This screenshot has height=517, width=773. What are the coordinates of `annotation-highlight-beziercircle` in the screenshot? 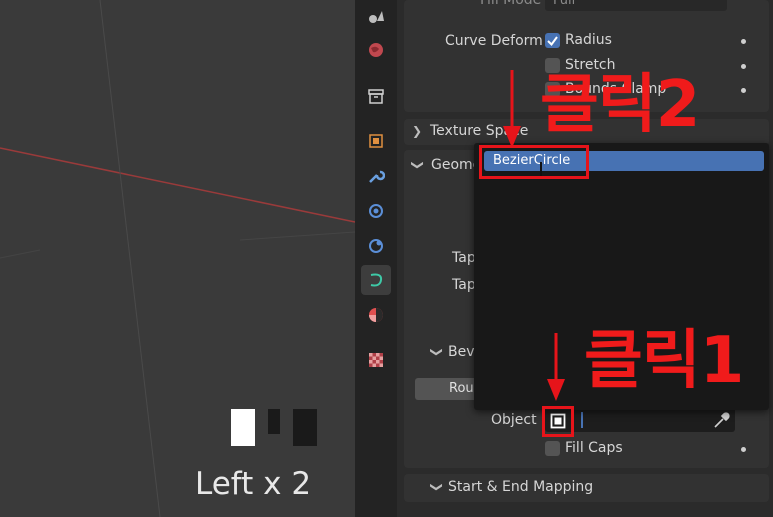 It's located at (534, 162).